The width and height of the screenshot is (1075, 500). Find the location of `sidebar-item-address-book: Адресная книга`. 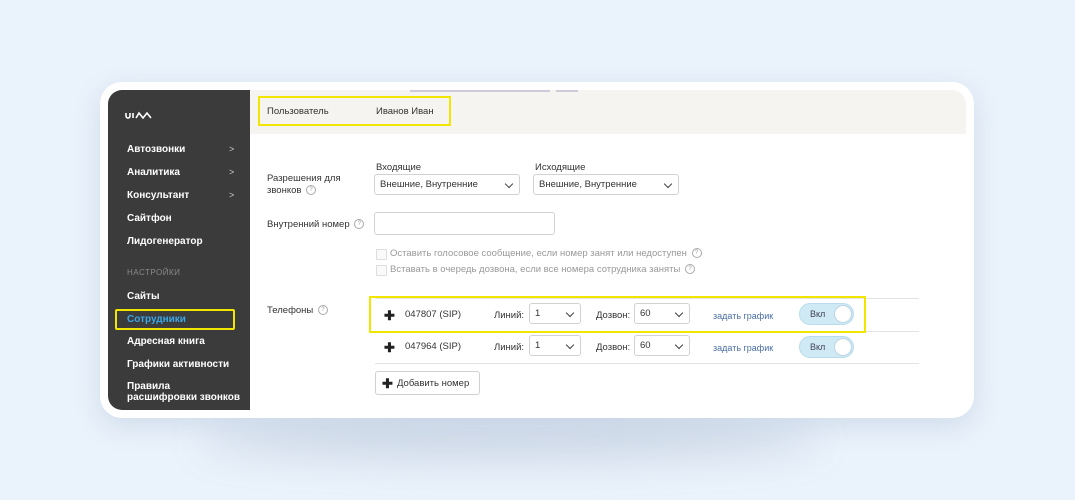

sidebar-item-address-book: Адресная книга is located at coordinates (166, 341).